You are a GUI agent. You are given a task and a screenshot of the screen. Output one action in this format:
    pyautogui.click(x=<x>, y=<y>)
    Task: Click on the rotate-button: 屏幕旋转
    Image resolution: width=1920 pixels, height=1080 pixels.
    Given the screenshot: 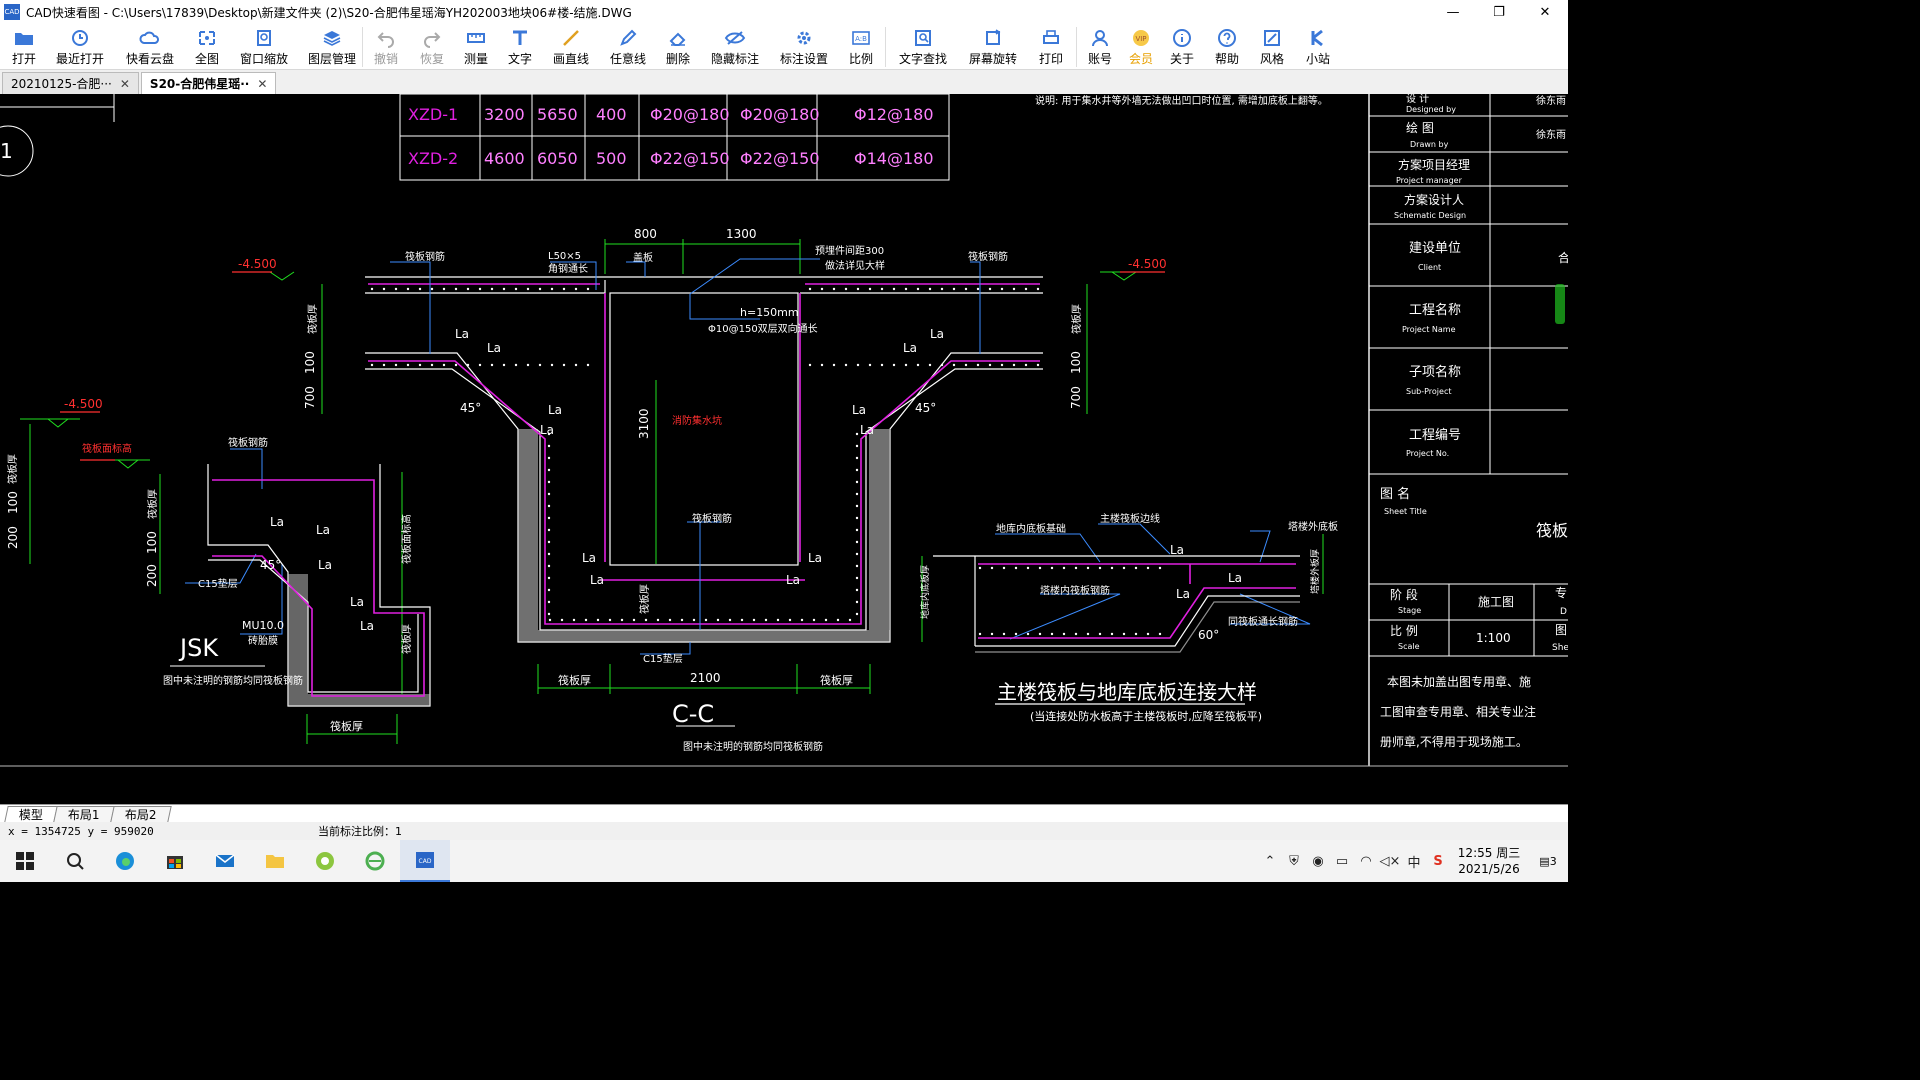 What is the action you would take?
    pyautogui.click(x=993, y=47)
    